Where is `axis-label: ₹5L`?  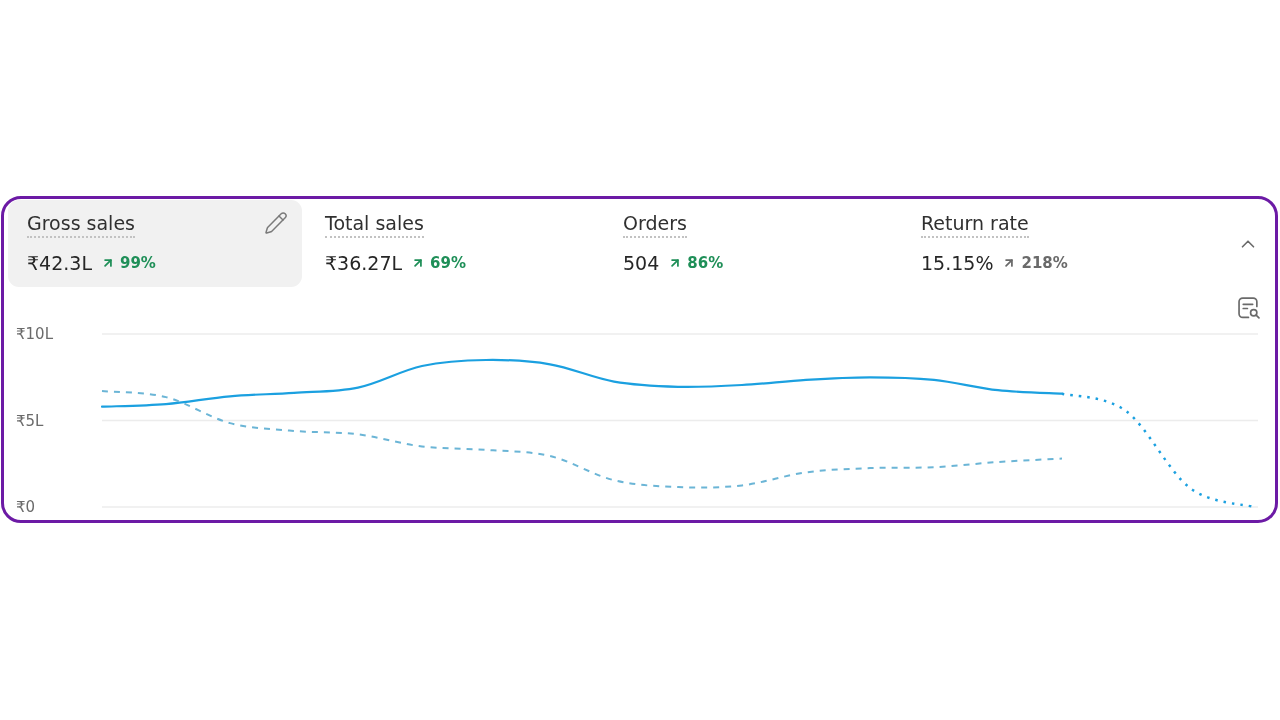 axis-label: ₹5L is located at coordinates (30, 420).